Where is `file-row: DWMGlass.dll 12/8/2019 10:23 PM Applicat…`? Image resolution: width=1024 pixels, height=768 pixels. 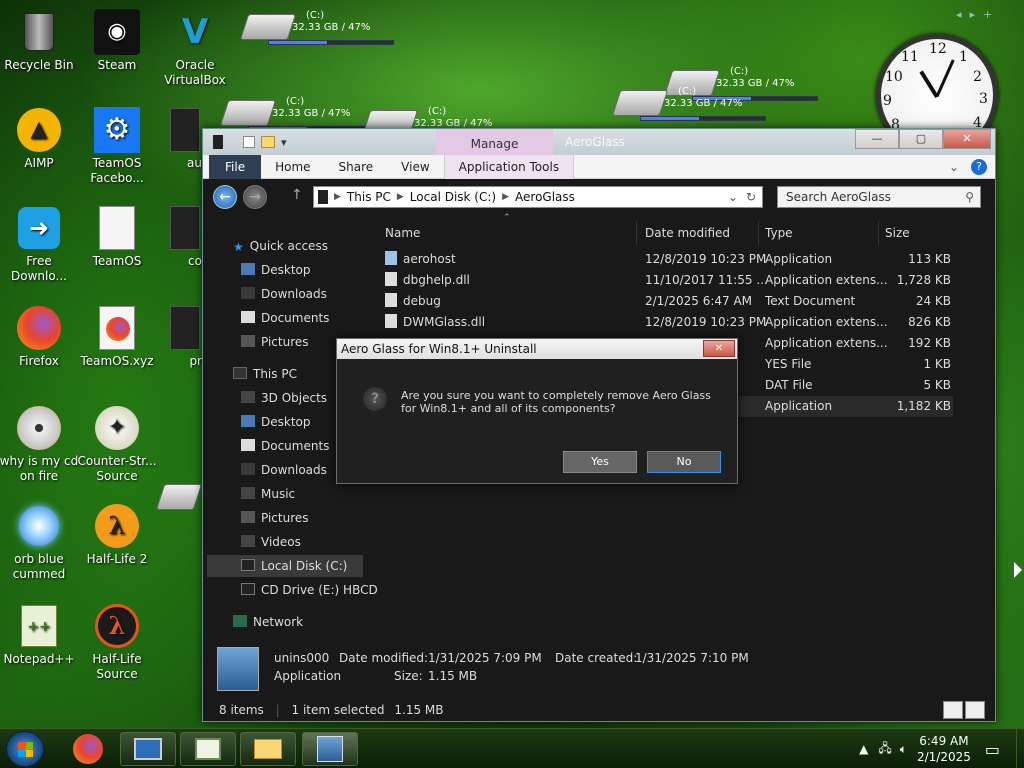 file-row: DWMGlass.dll 12/8/2019 10:23 PM Applicat… is located at coordinates (666, 322).